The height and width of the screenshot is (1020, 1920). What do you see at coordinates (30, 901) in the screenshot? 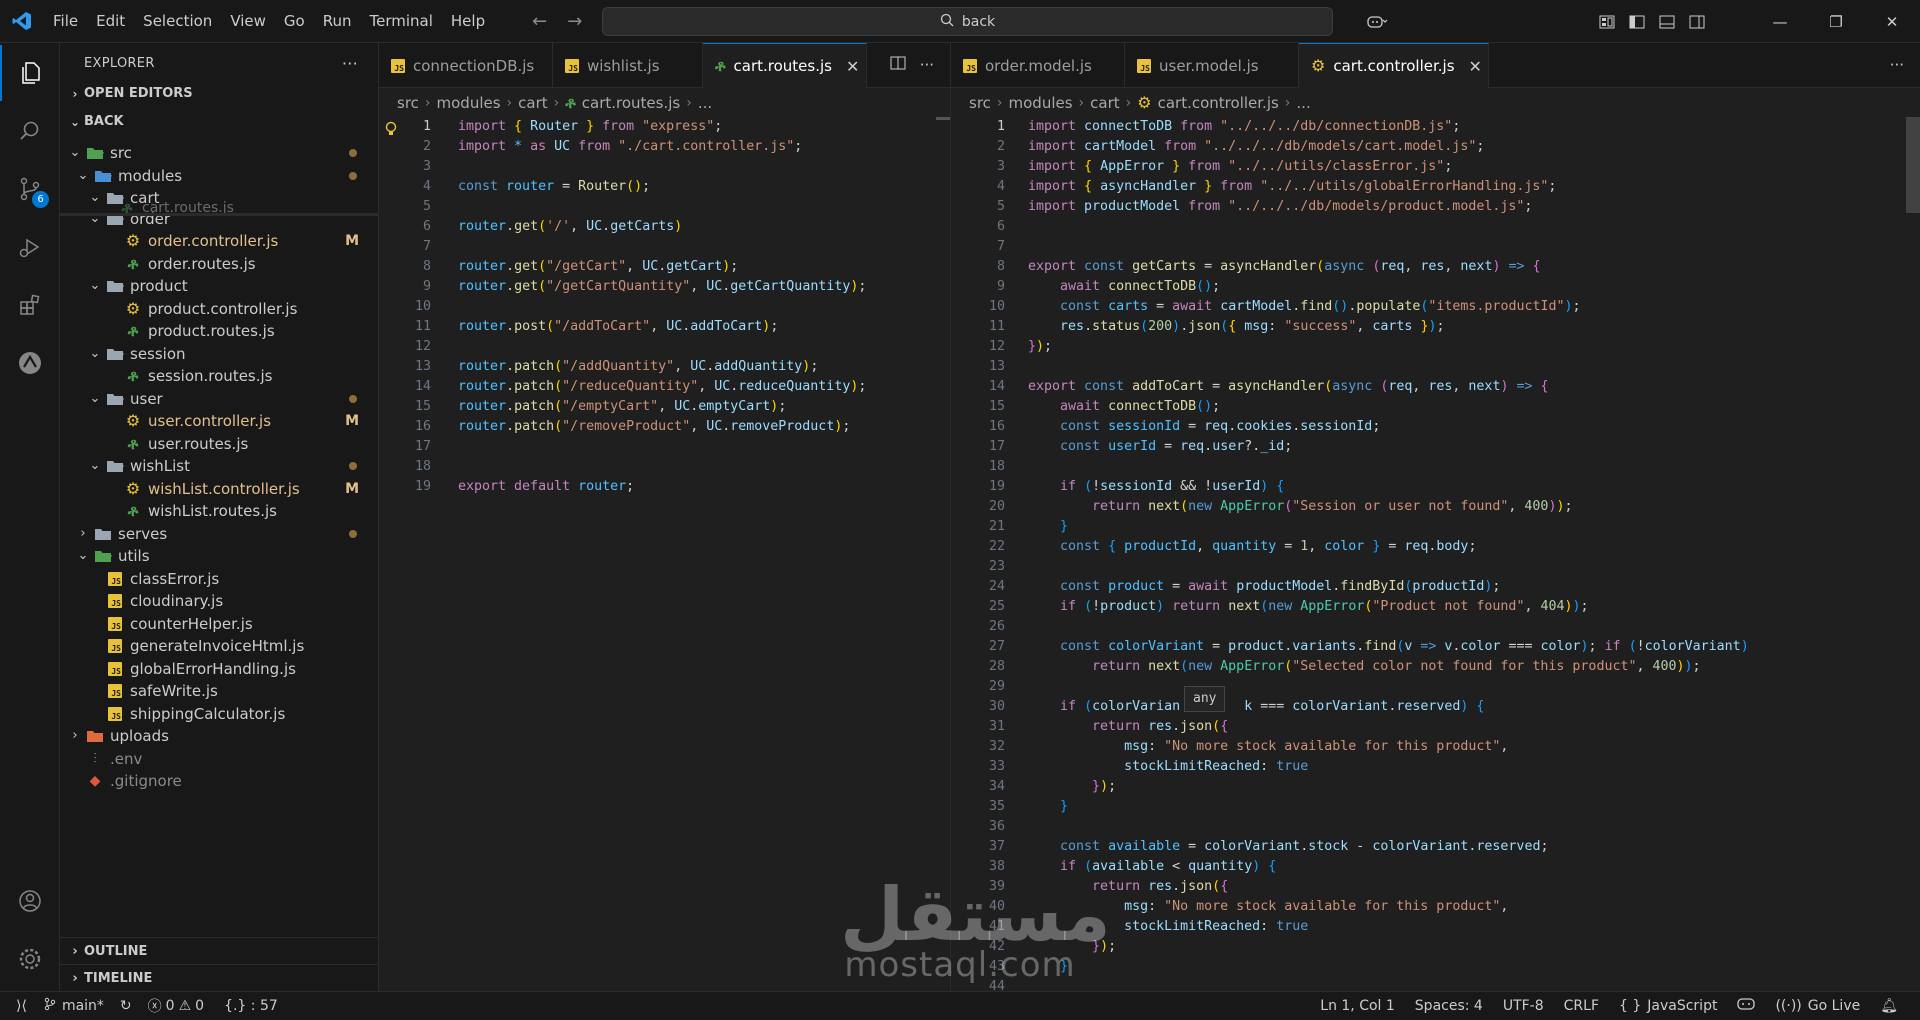
I see `accounts-icon` at bounding box center [30, 901].